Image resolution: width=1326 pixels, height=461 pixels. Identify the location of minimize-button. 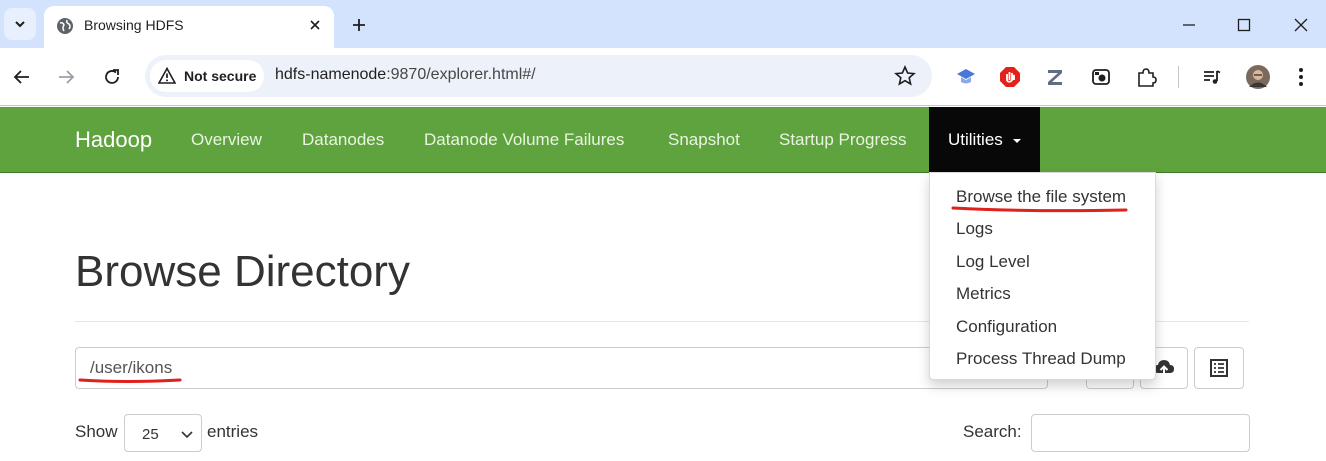
(1189, 25).